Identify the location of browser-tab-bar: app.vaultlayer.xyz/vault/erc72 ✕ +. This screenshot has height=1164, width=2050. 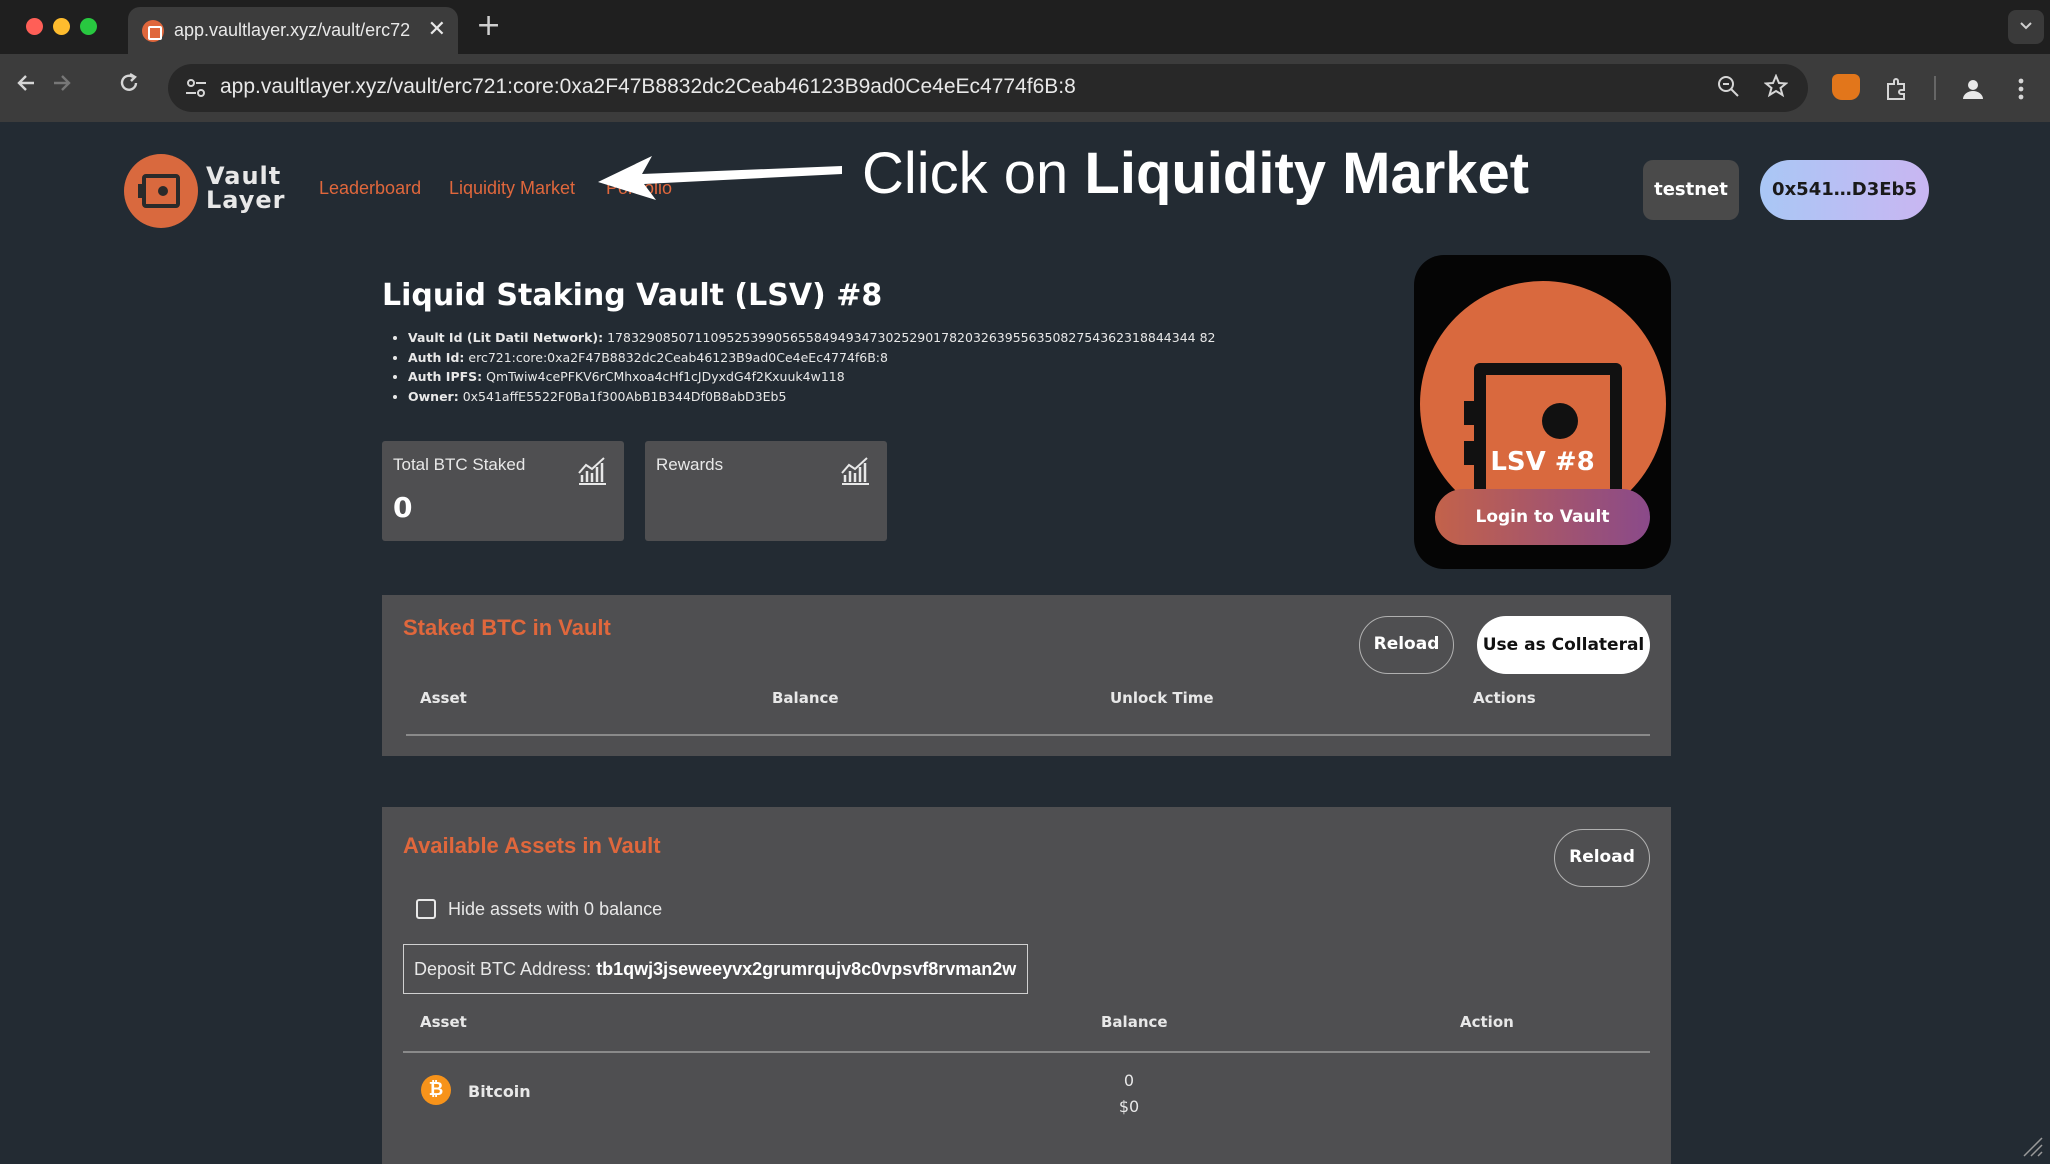
(1025, 27).